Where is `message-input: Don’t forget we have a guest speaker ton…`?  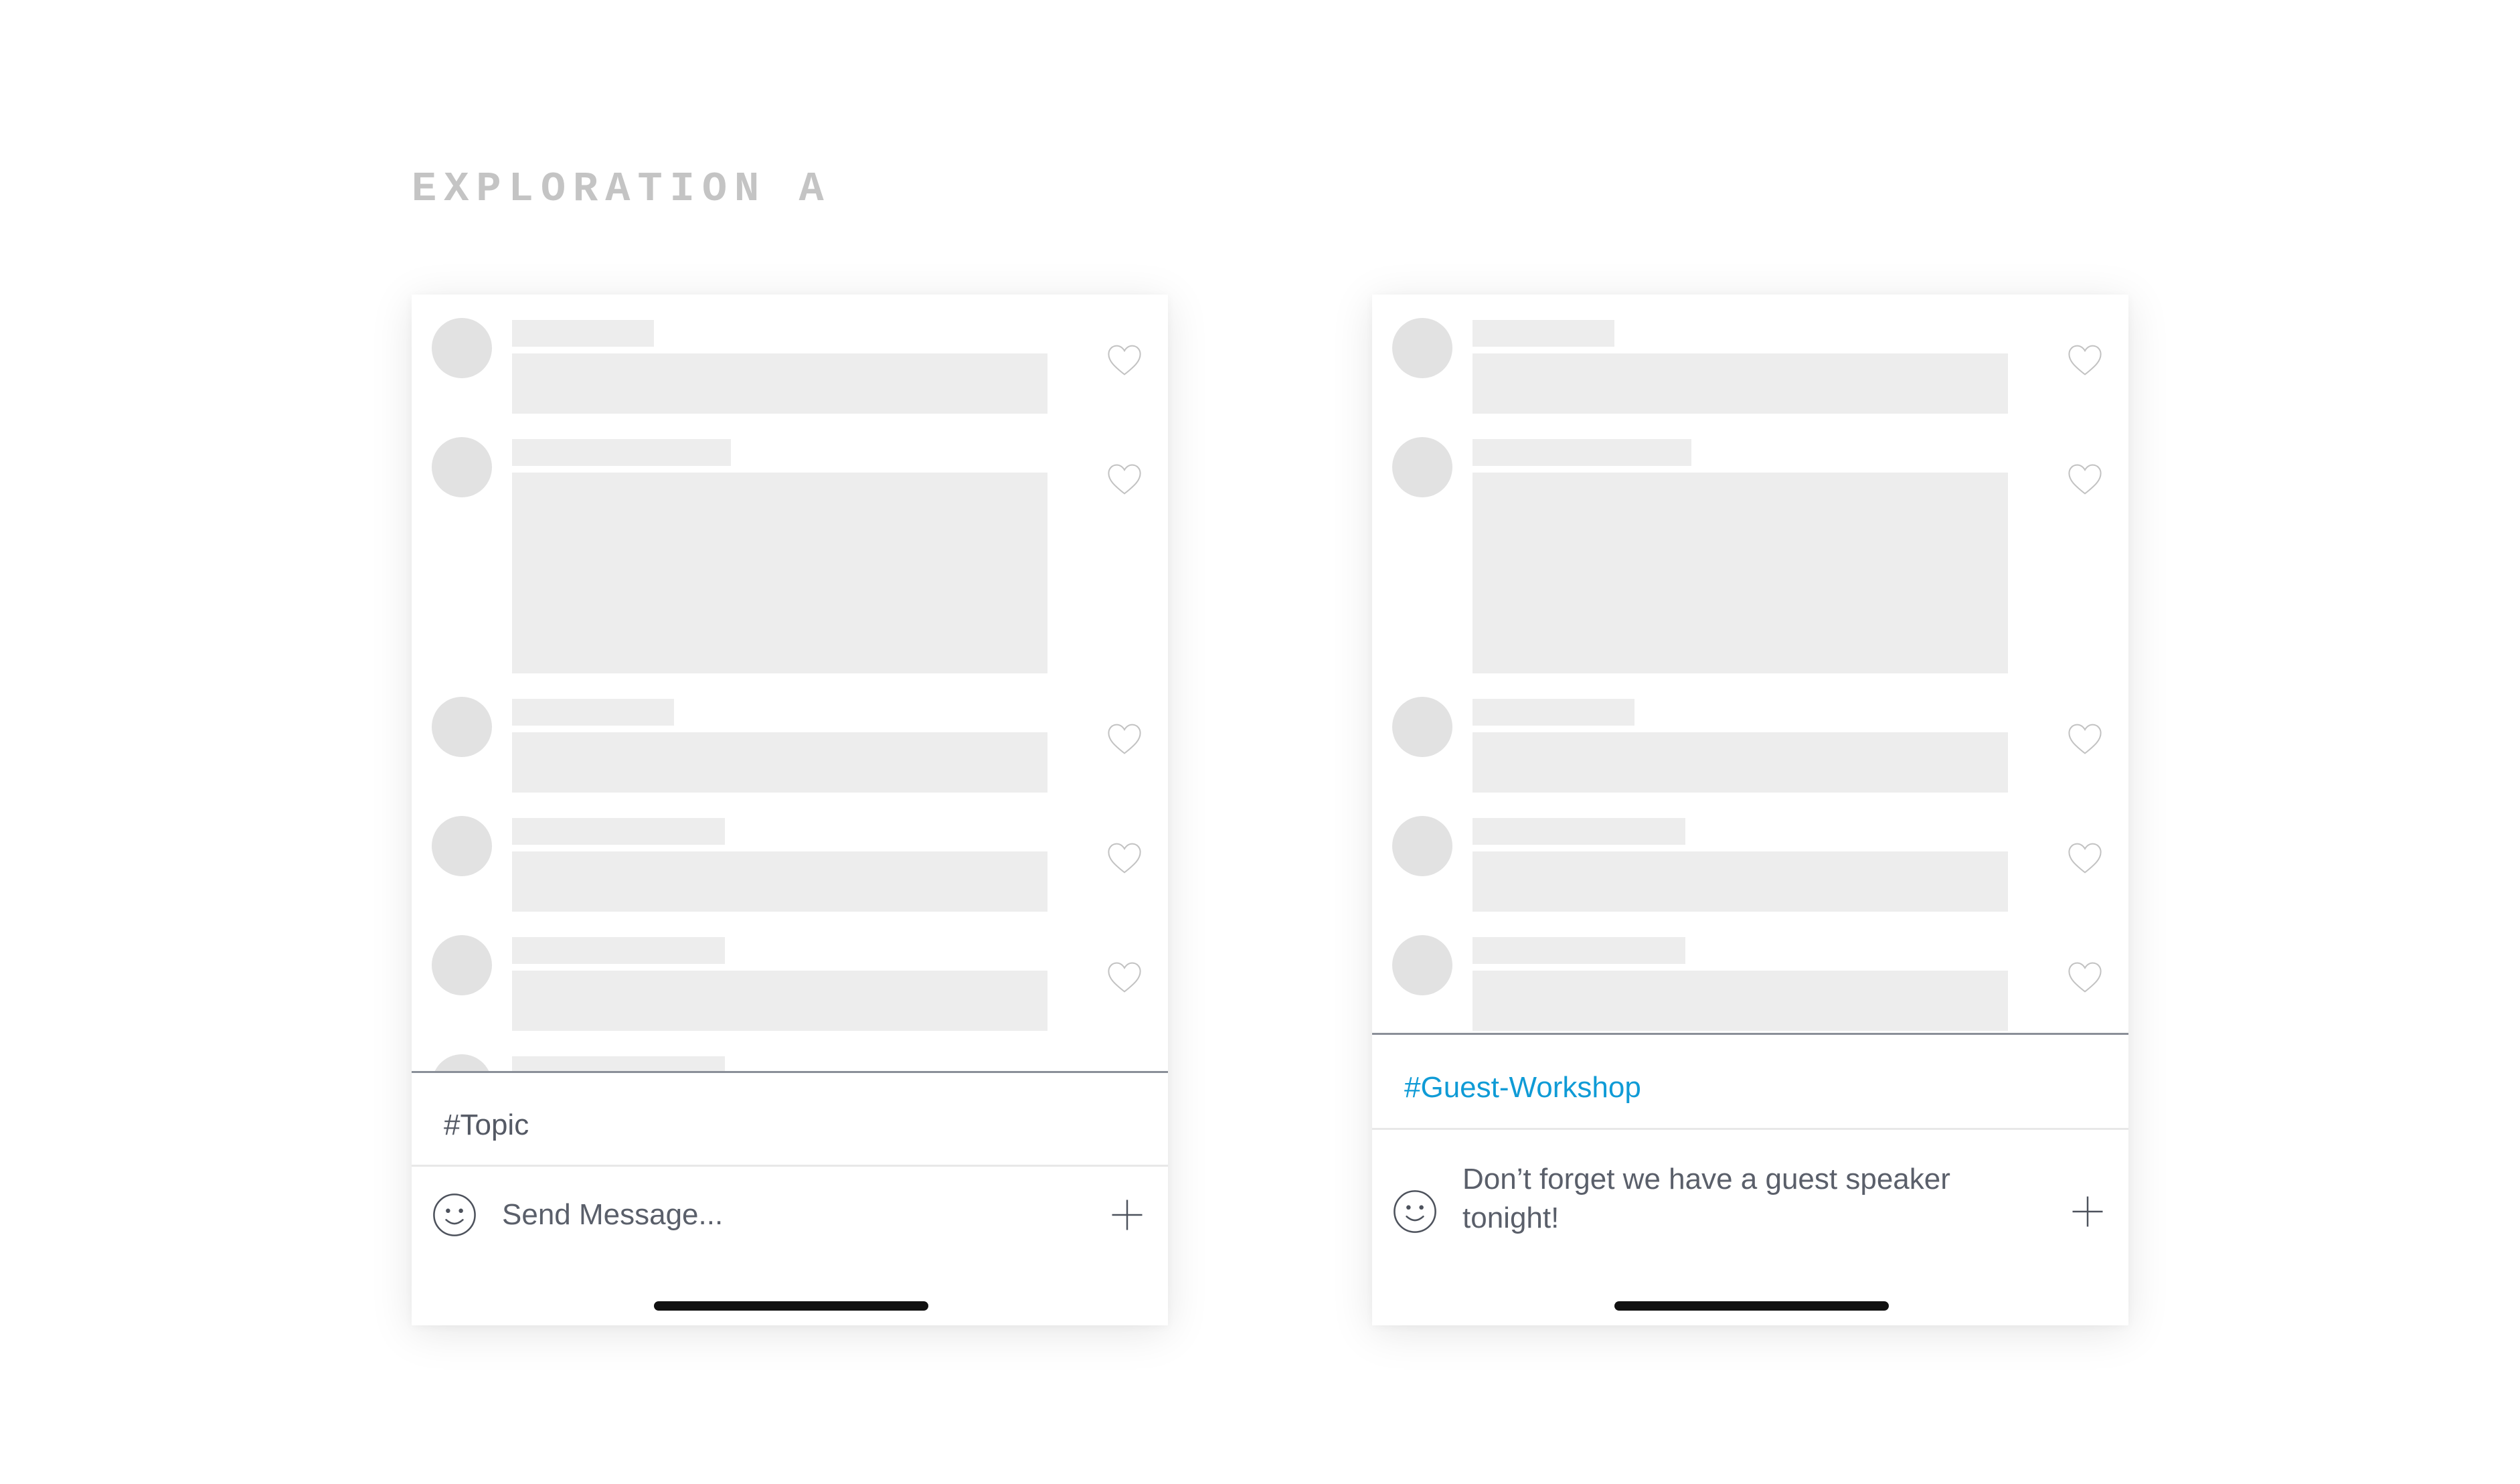 message-input: Don’t forget we have a guest speaker ton… is located at coordinates (1730, 1199).